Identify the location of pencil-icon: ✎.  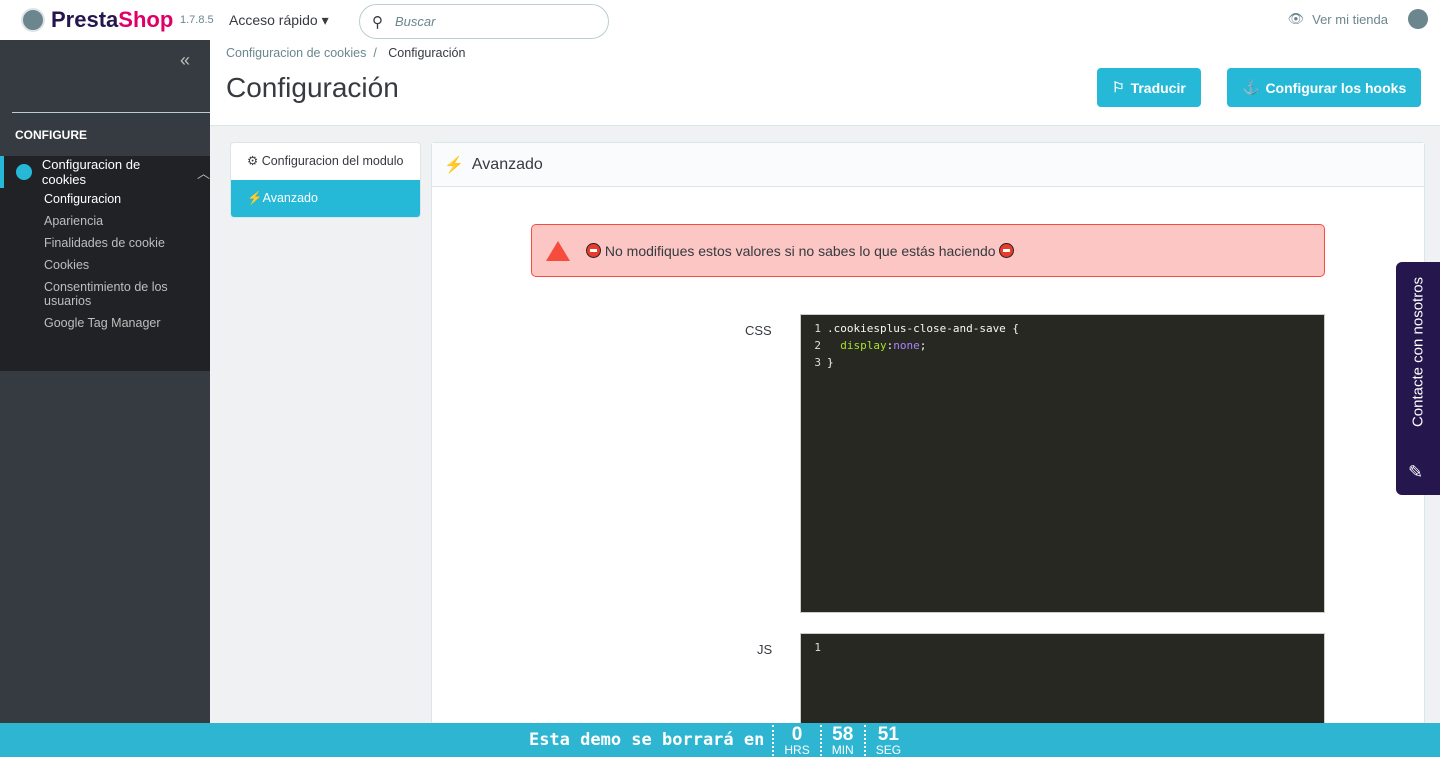
(1416, 472).